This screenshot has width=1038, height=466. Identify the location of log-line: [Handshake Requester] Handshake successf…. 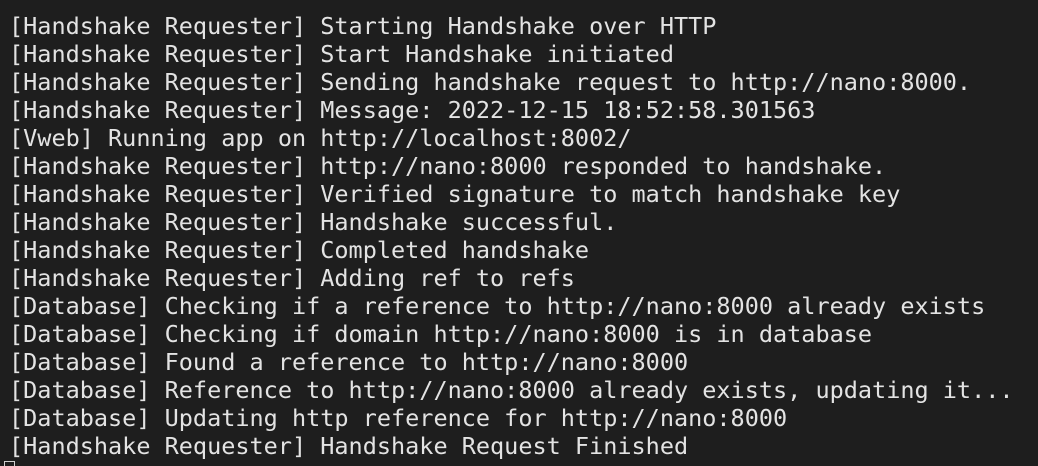
(313, 222).